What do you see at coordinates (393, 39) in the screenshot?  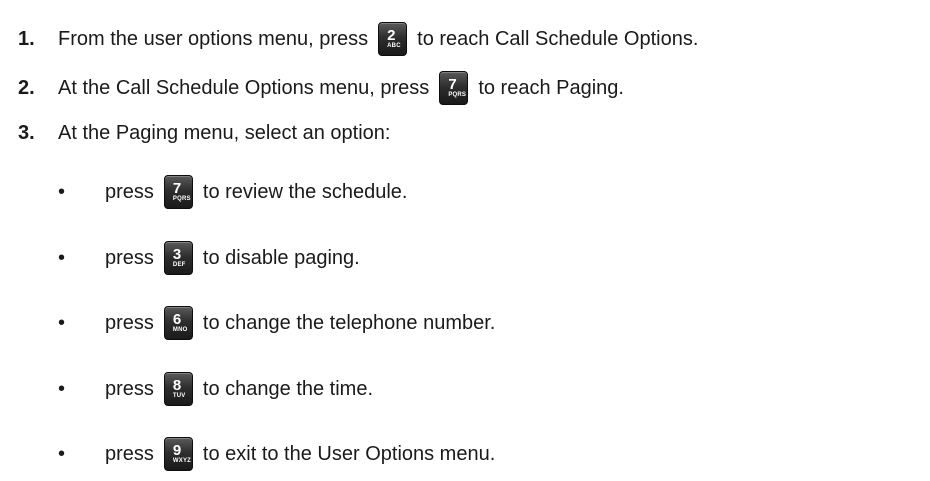 I see `keypad-2-icon: 2 ABC` at bounding box center [393, 39].